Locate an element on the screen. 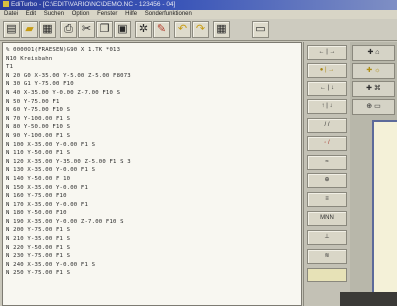 The height and width of the screenshot is (306, 397). toolbar: ▤ ▰ ▦ ⎙ ✂ ❐ ▣ ✲ ✎ ↶ ↷ ▦ ▭ is located at coordinates (198, 30).